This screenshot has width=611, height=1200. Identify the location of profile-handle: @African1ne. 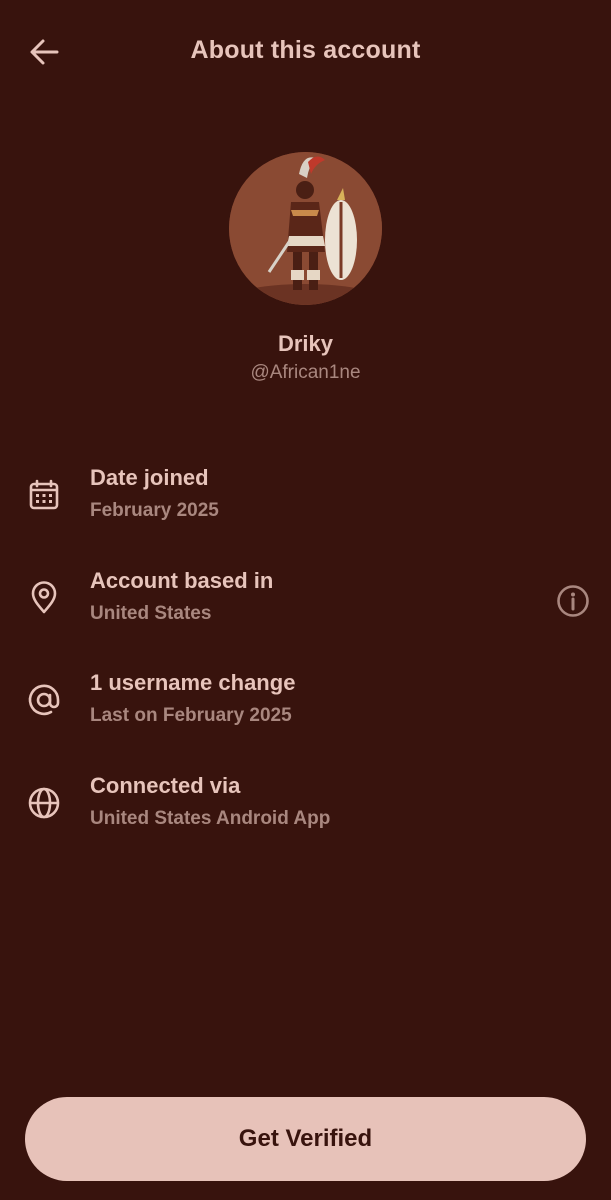
(305, 372).